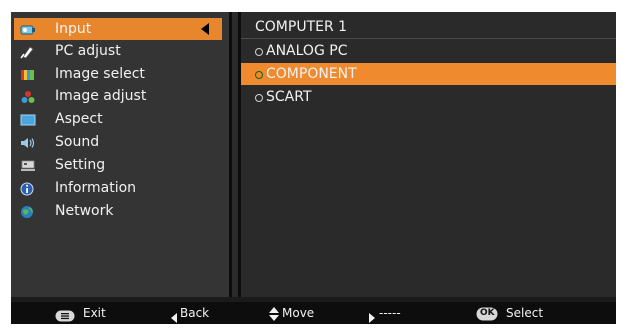 The image size is (627, 330). What do you see at coordinates (80, 165) in the screenshot?
I see `menu-item-label: Setting` at bounding box center [80, 165].